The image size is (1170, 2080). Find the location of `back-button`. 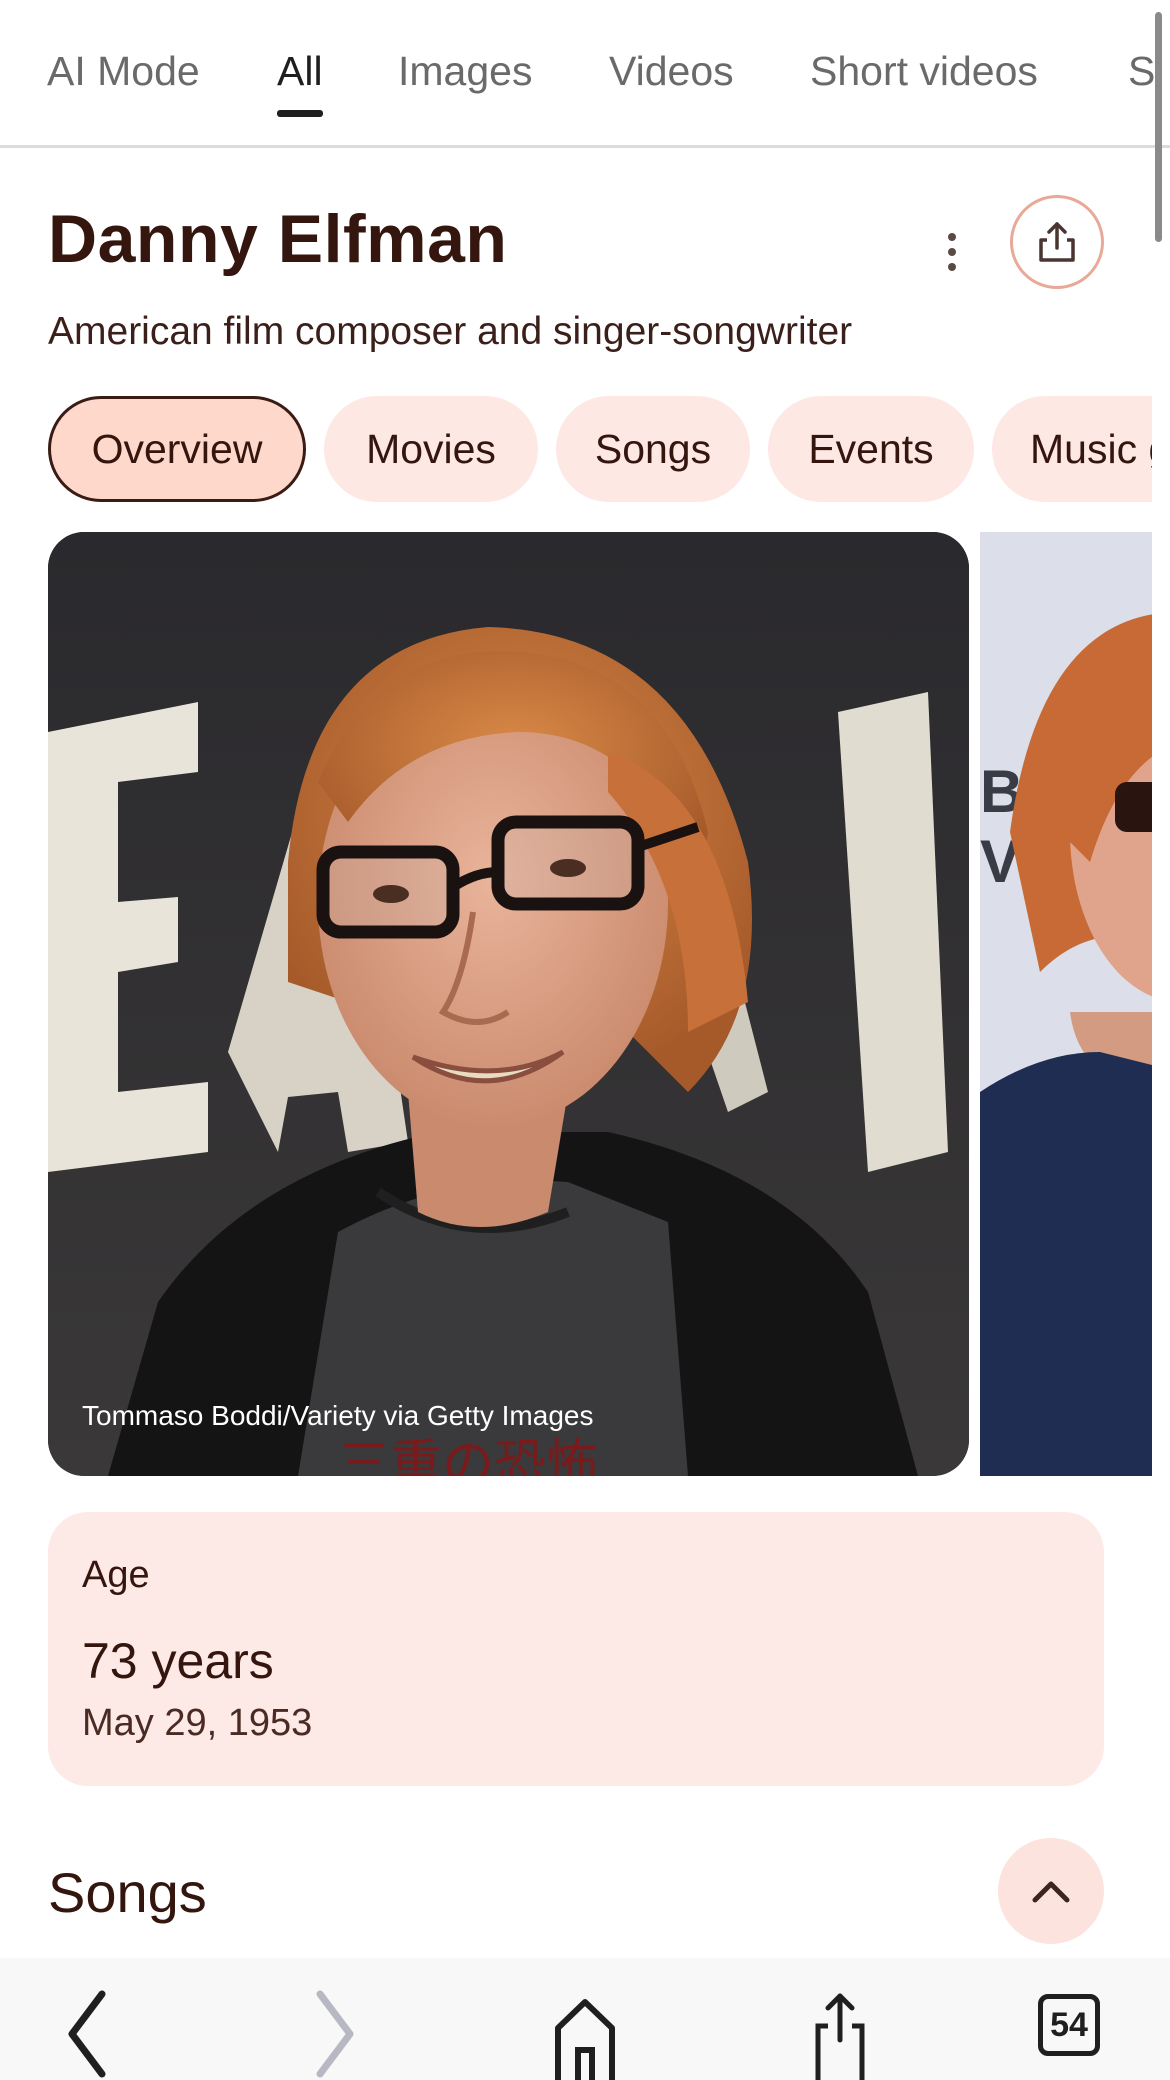

back-button is located at coordinates (84, 2034).